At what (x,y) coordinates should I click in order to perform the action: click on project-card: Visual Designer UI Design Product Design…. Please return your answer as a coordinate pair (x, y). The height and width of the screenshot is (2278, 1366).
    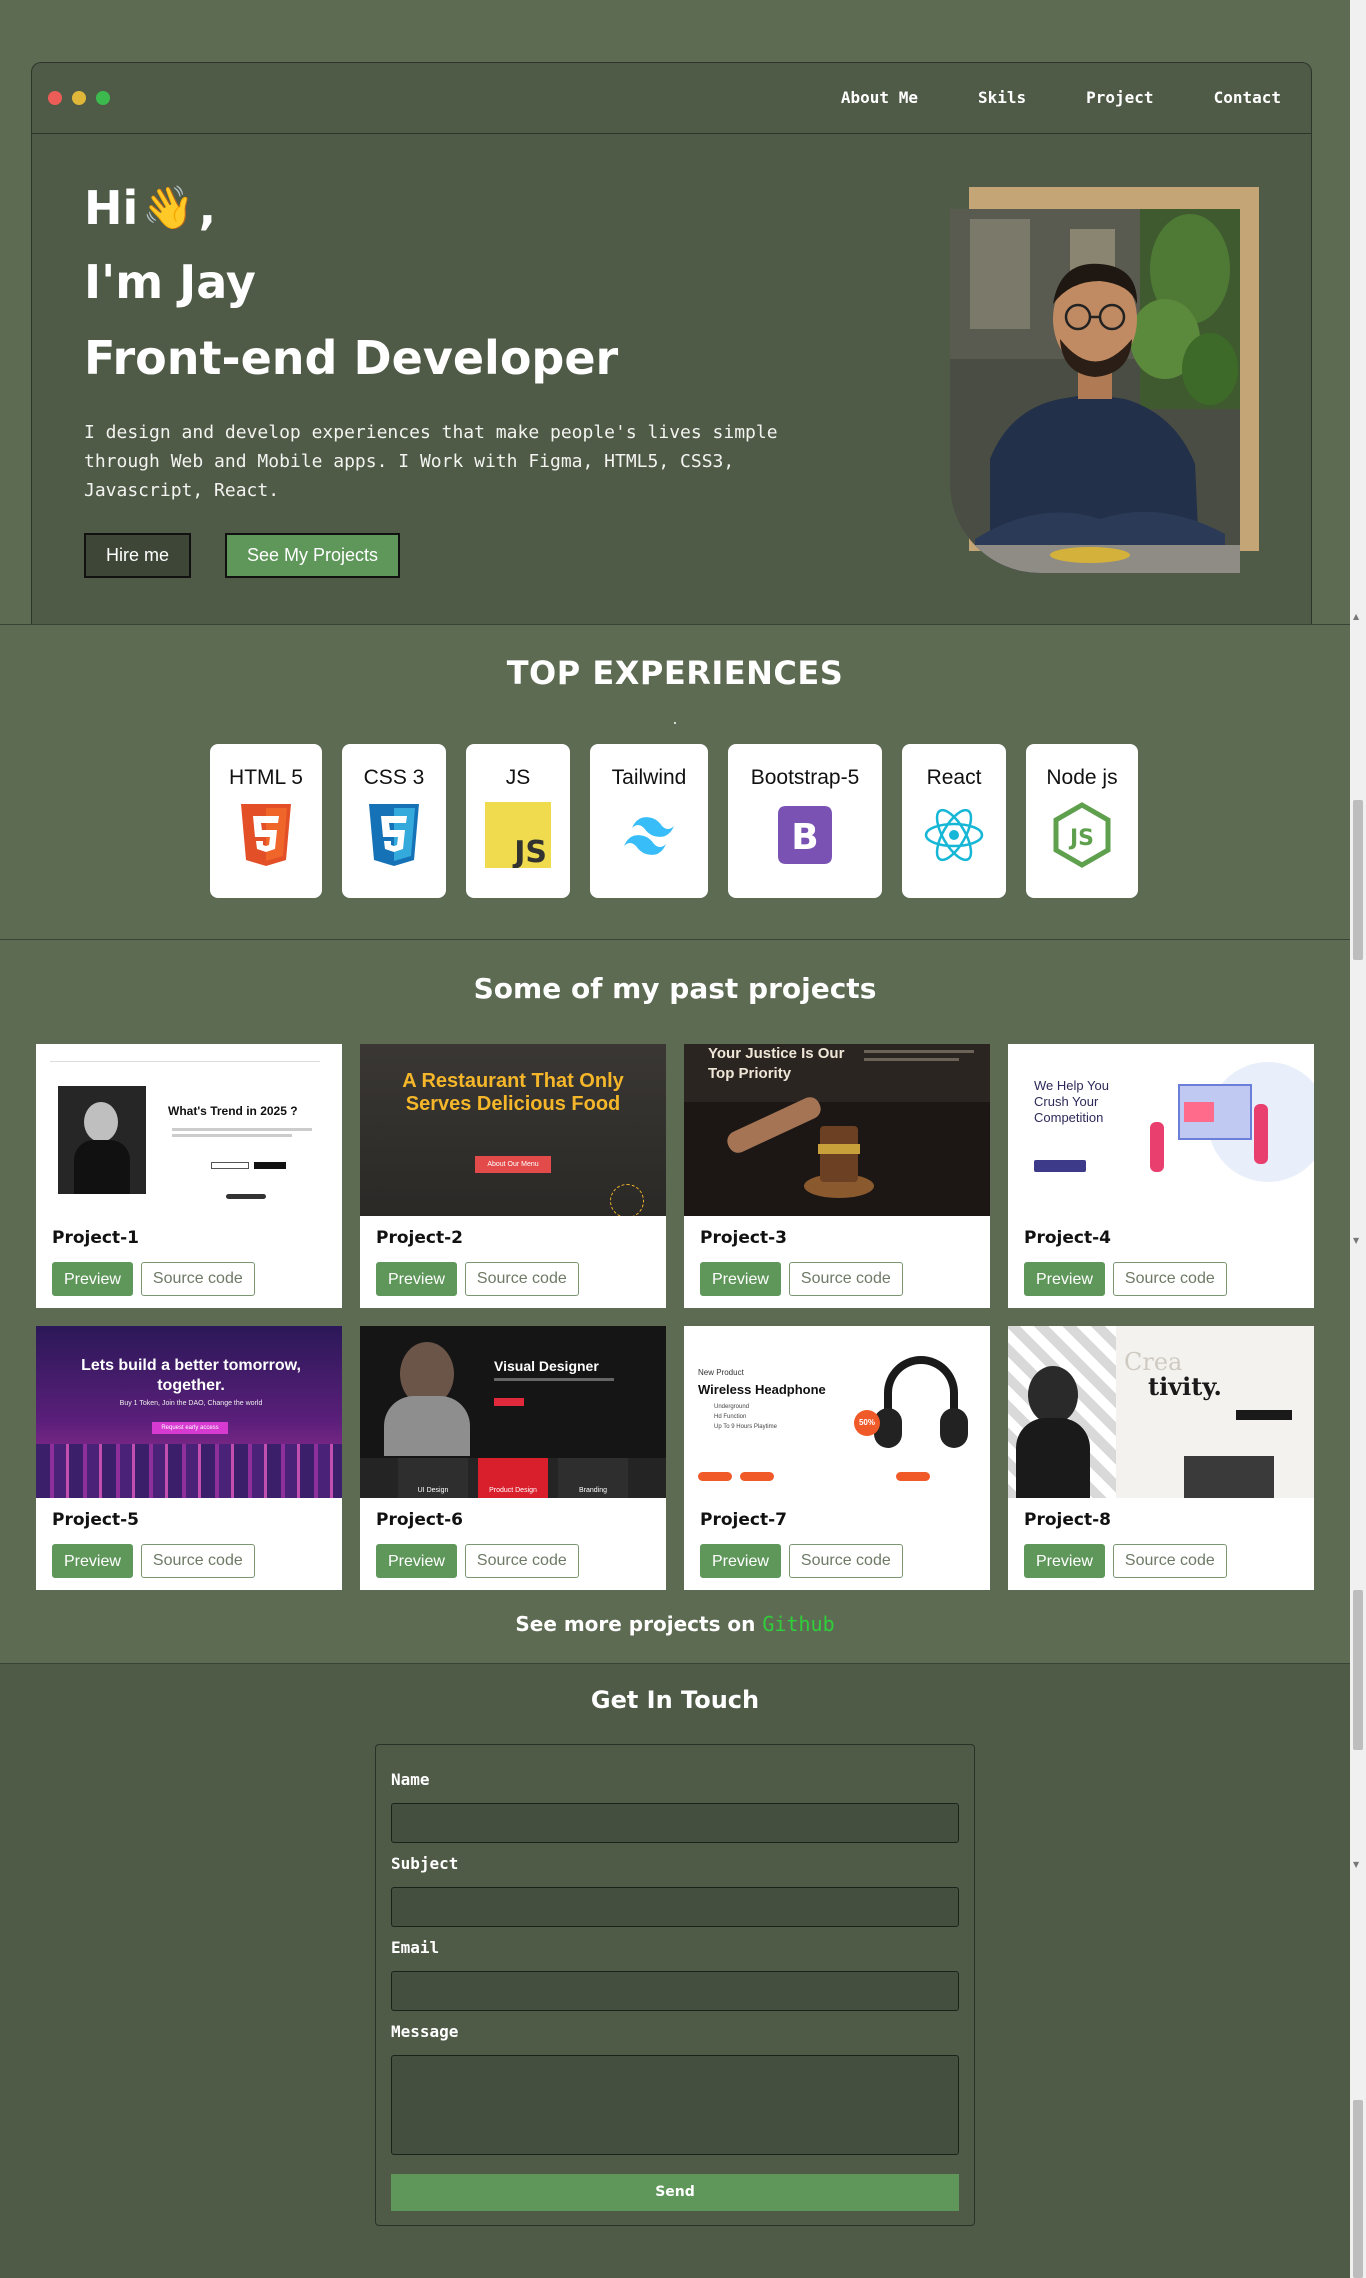
    Looking at the image, I should click on (513, 1458).